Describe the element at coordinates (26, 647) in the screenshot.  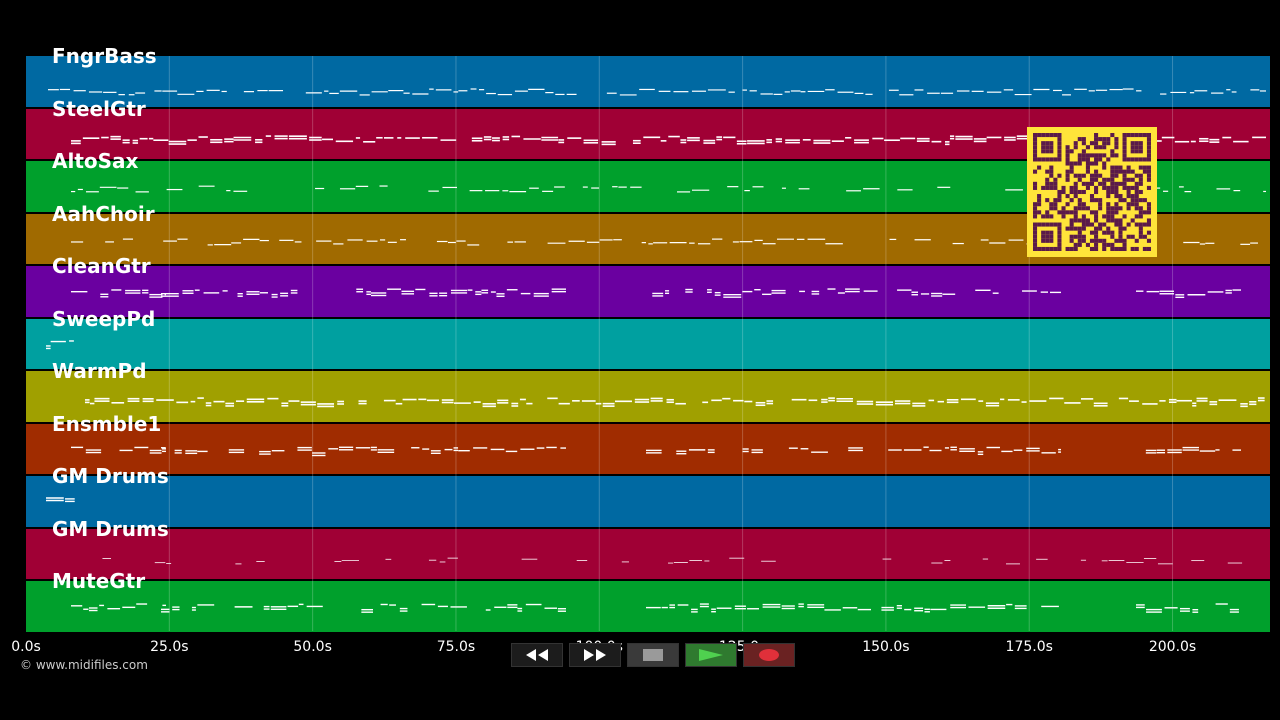
I see `time-tick-label: 0.0s` at that location.